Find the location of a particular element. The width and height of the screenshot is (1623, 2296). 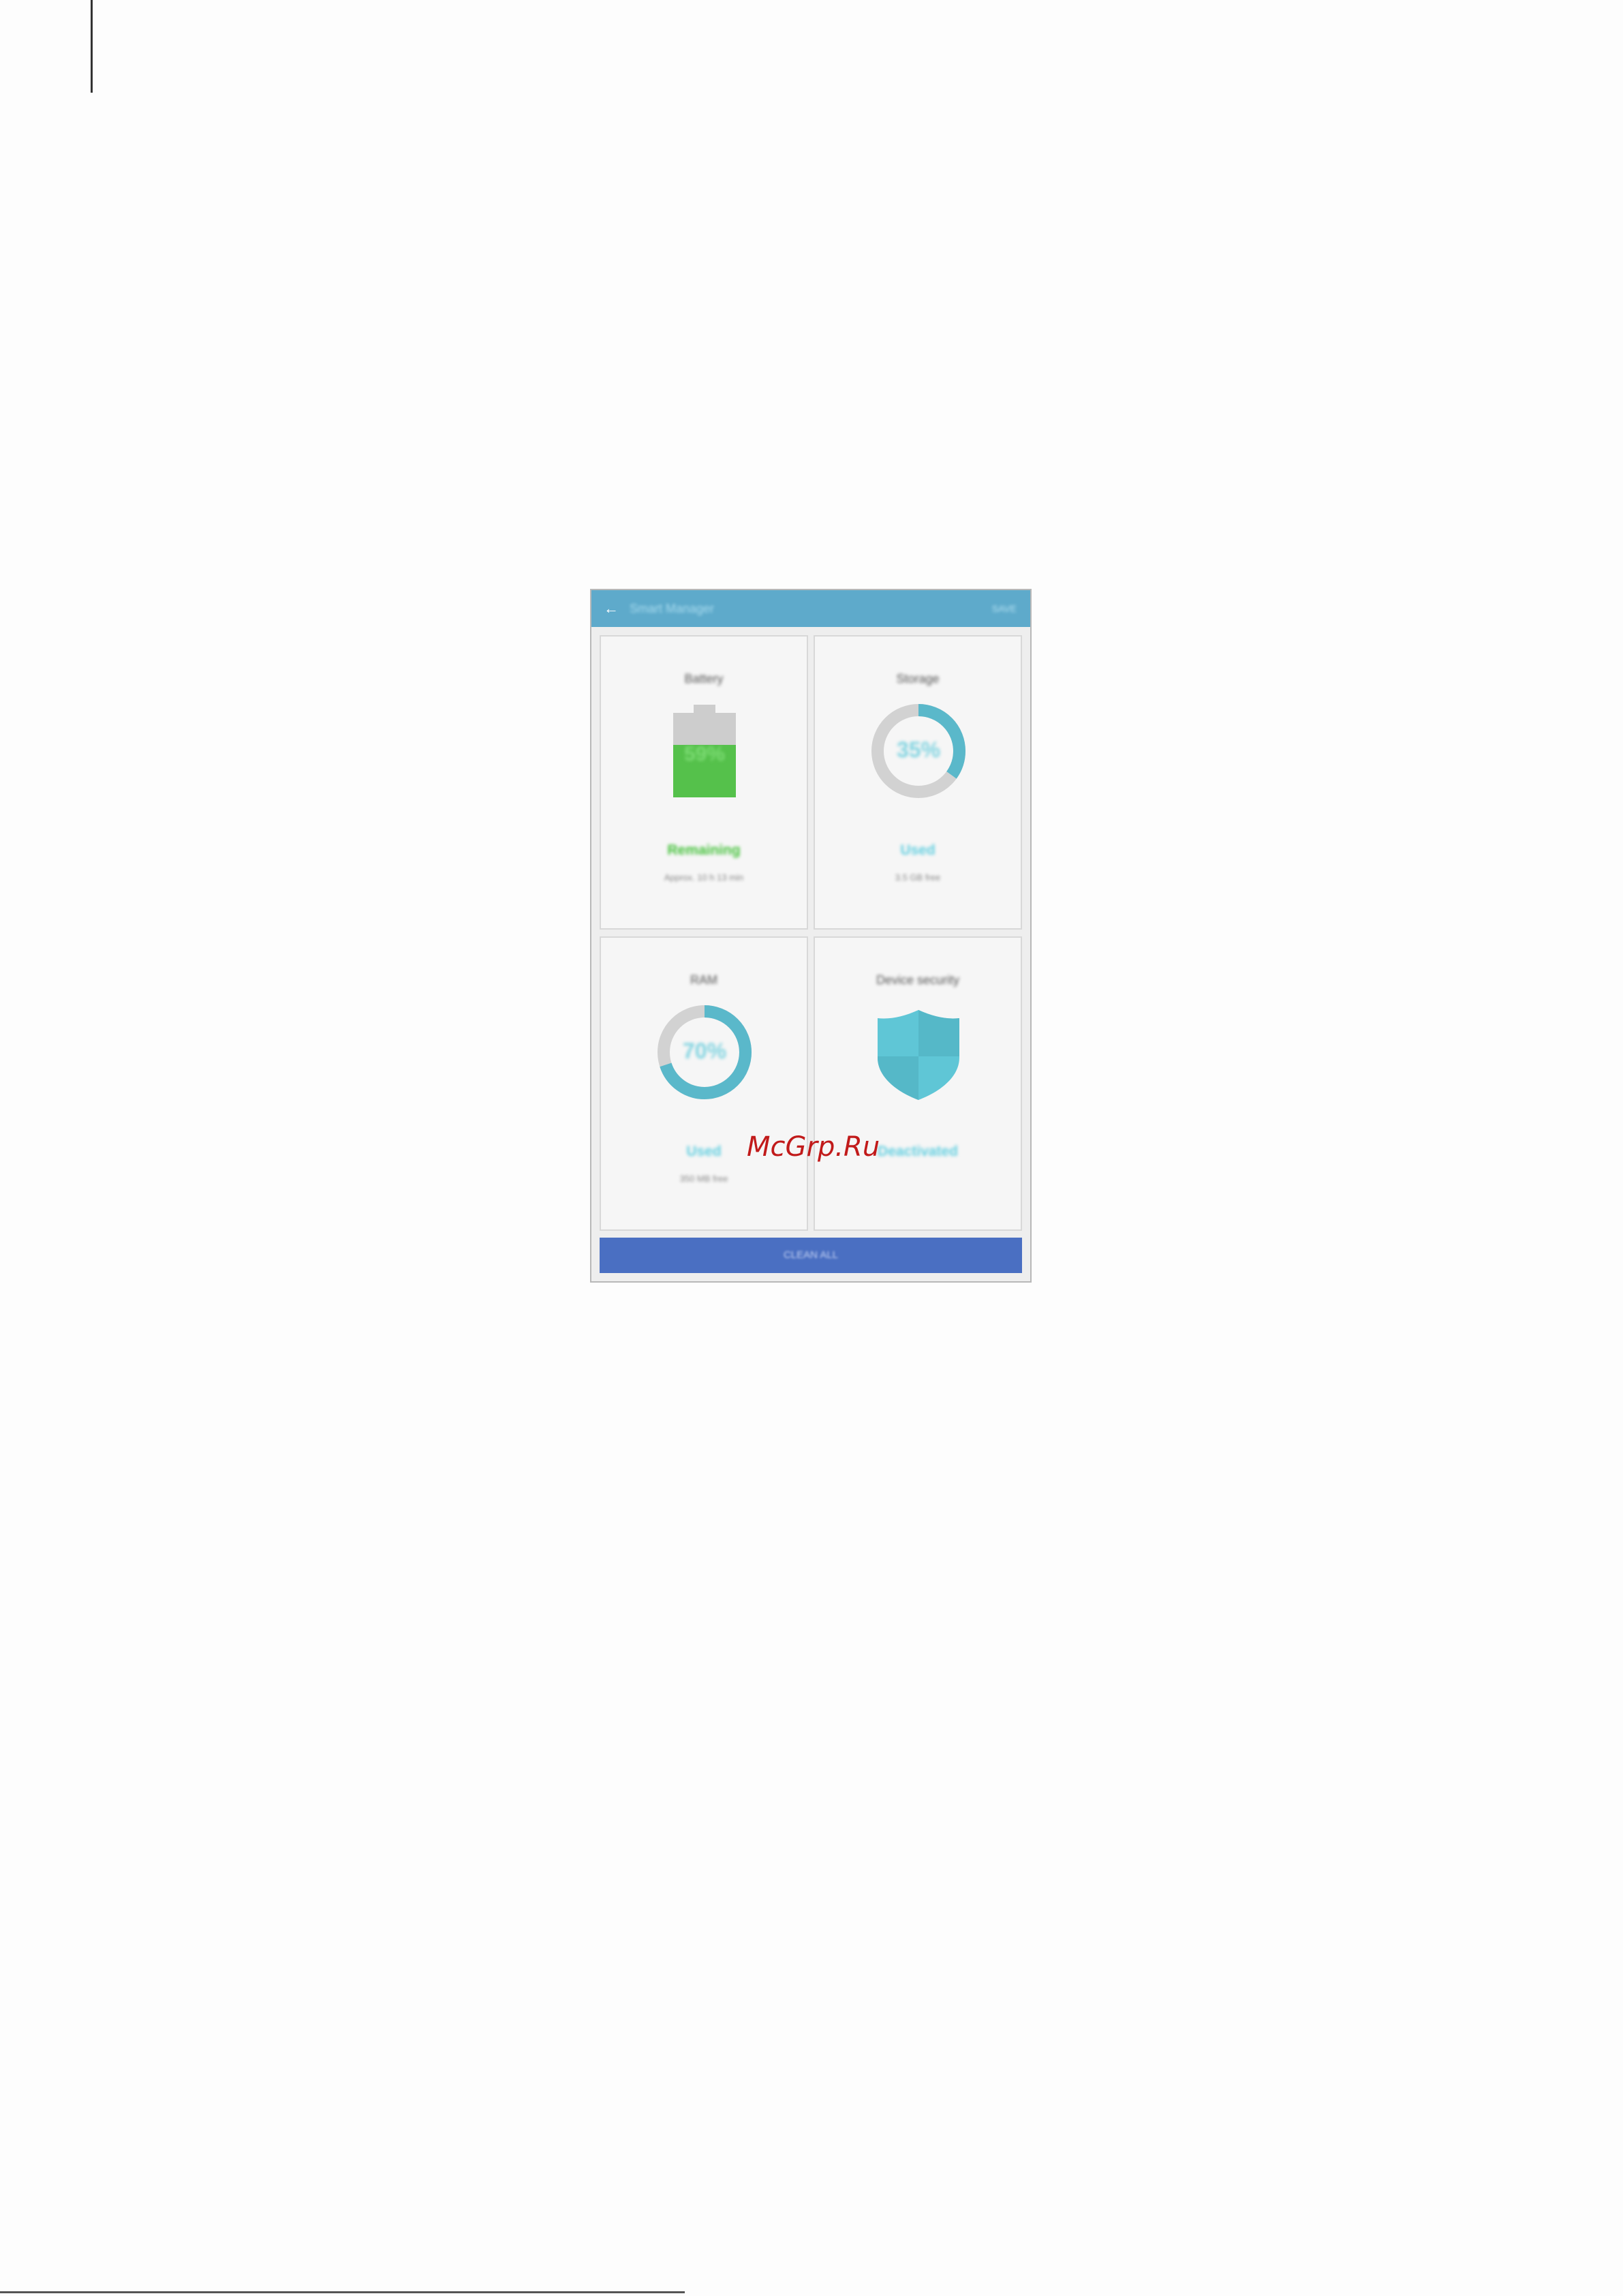

battery-status: Remaining is located at coordinates (704, 850).